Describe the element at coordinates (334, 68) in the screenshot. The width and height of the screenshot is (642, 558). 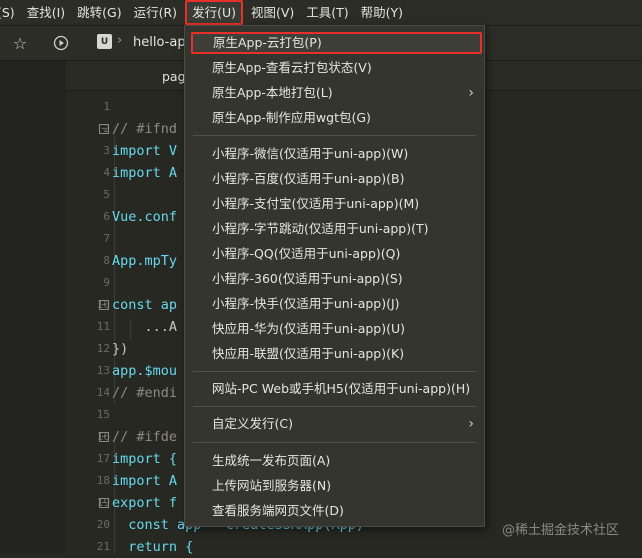
I see `menu-item-native-app-cloud-status: 原生App-查看云打包状态(V)` at that location.